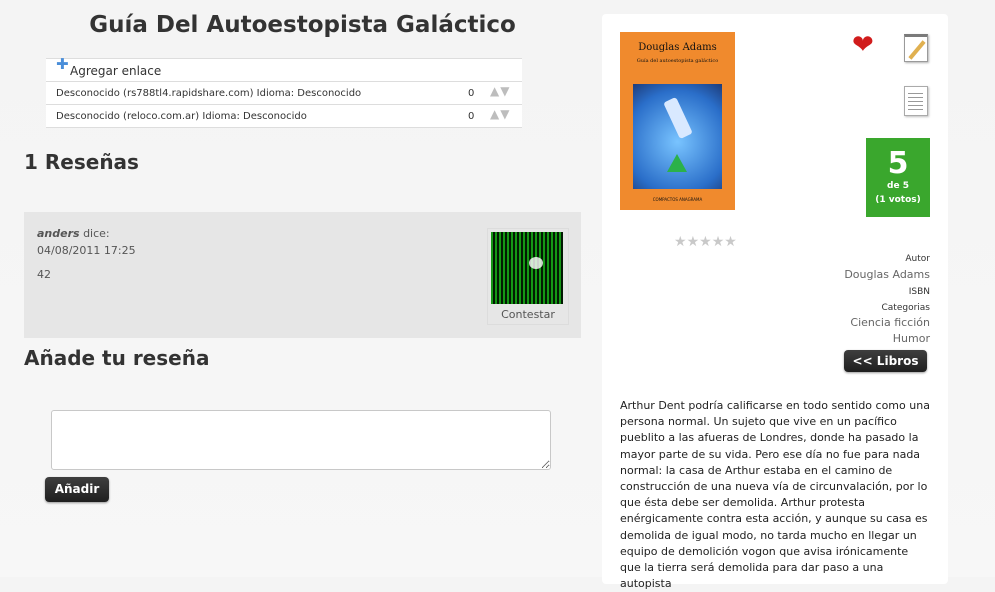 This screenshot has height=592, width=995. What do you see at coordinates (115, 71) in the screenshot?
I see `add-link-label: Agregar enlace` at bounding box center [115, 71].